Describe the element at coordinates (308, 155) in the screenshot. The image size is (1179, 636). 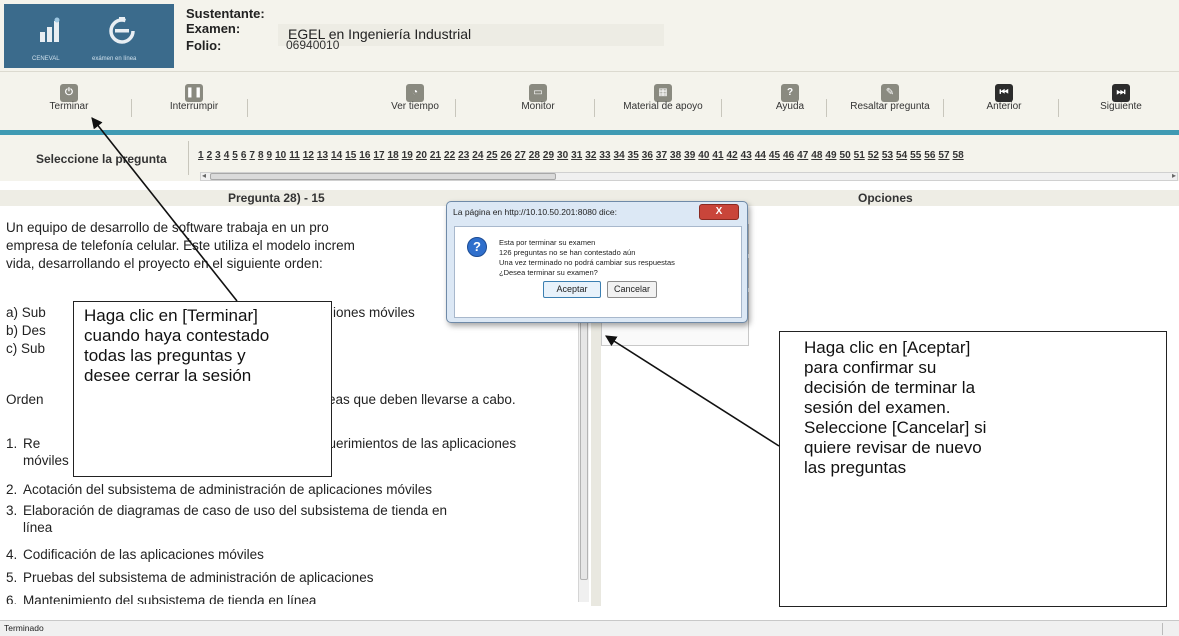
I see `question-number-link: 12` at that location.